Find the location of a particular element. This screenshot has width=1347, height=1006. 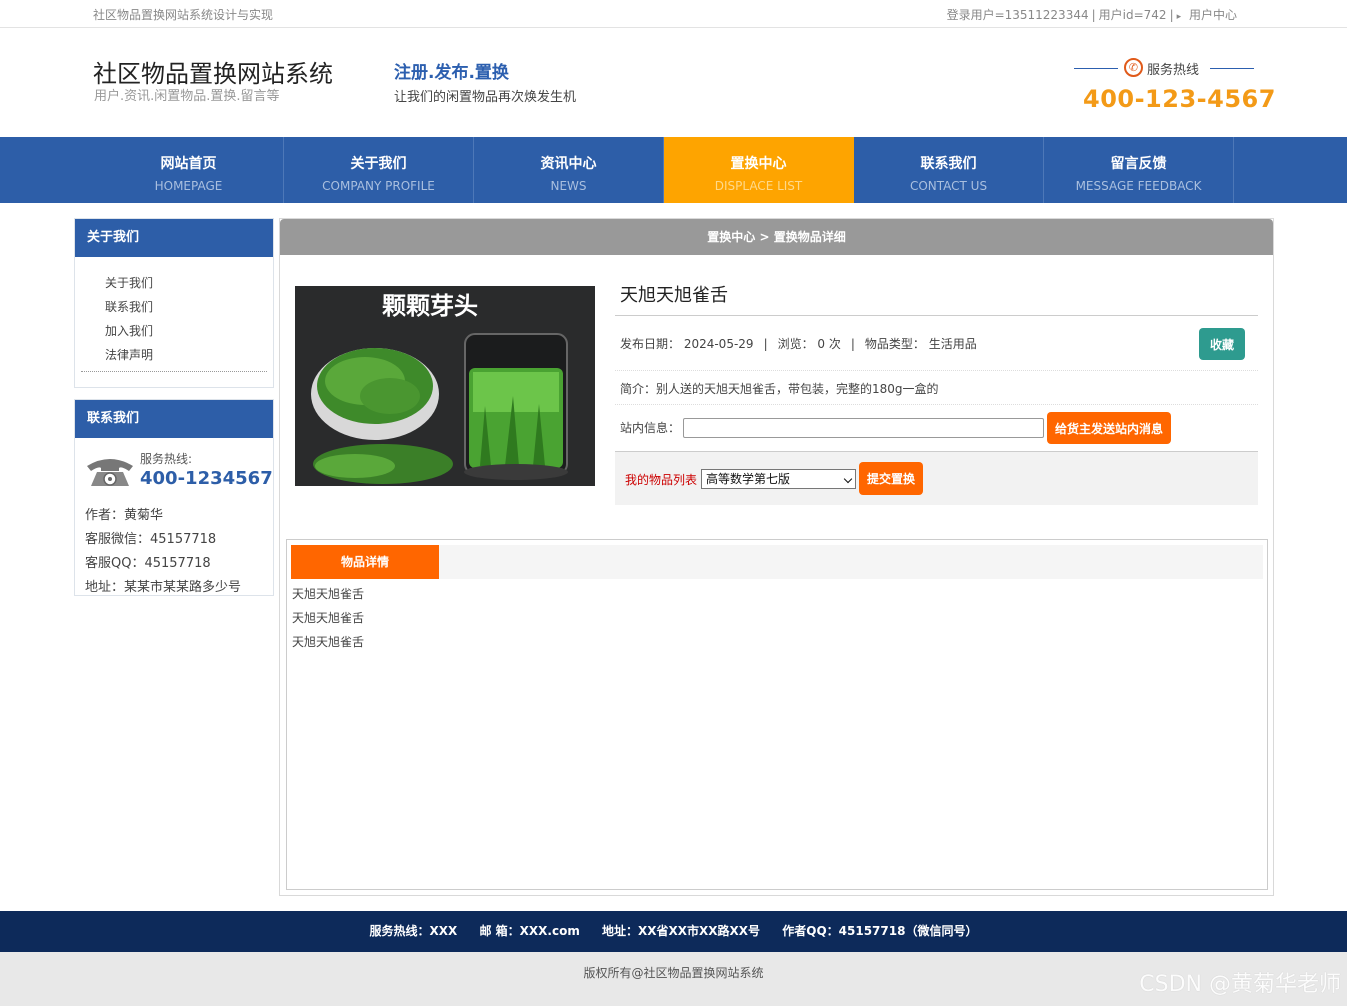

item-category: 物品类型： 生活用品 is located at coordinates (920, 344).